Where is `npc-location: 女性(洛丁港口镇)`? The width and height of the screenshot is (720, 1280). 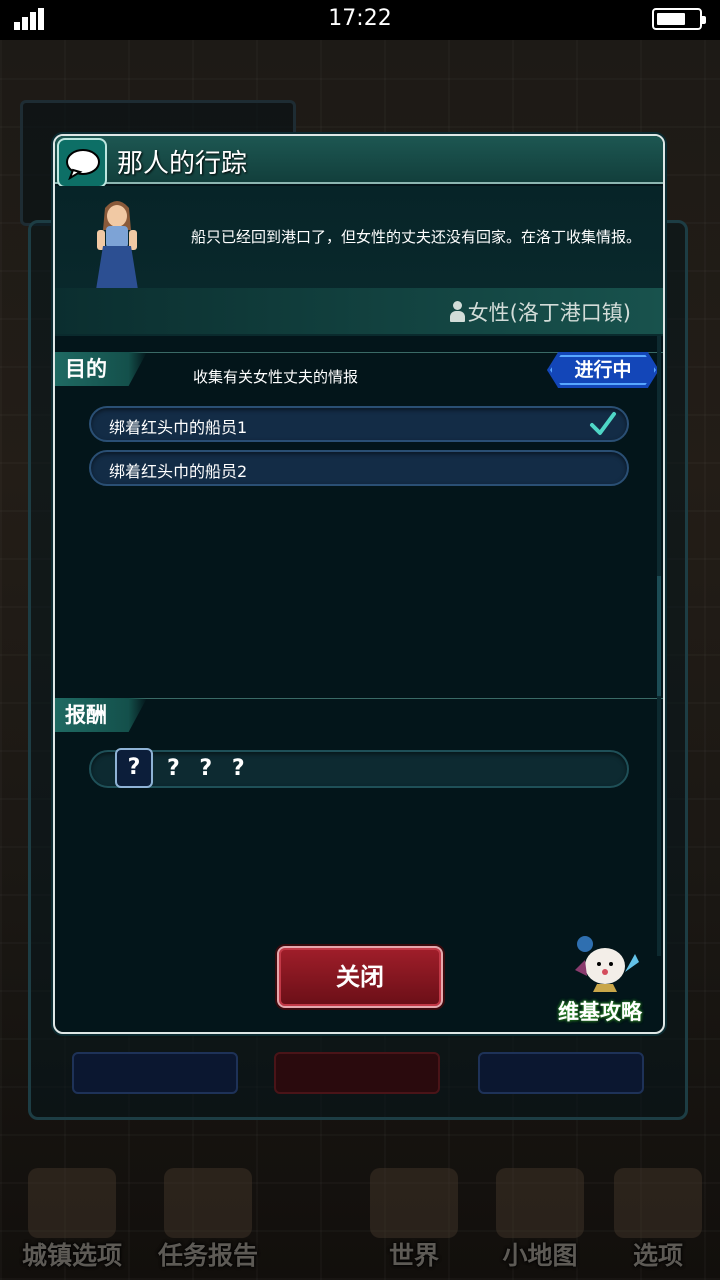 npc-location: 女性(洛丁港口镇) is located at coordinates (540, 312).